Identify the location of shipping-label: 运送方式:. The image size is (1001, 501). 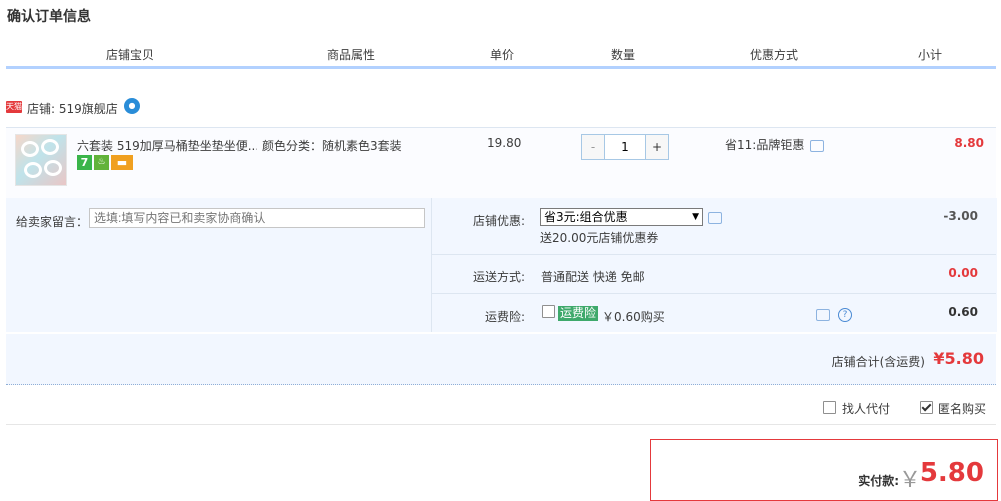
(498, 277).